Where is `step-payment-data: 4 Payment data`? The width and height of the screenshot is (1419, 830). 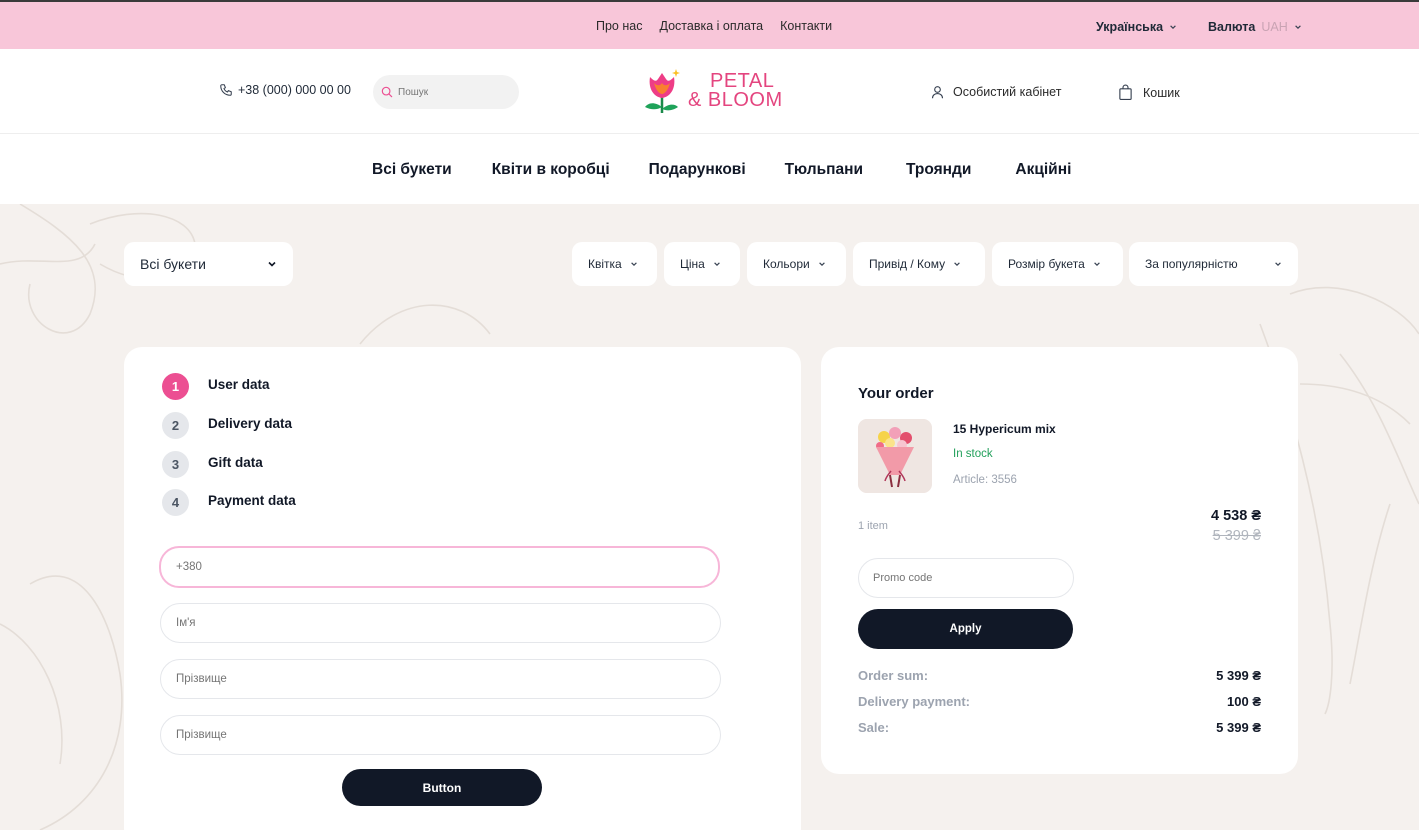
step-payment-data: 4 Payment data is located at coordinates (229, 502).